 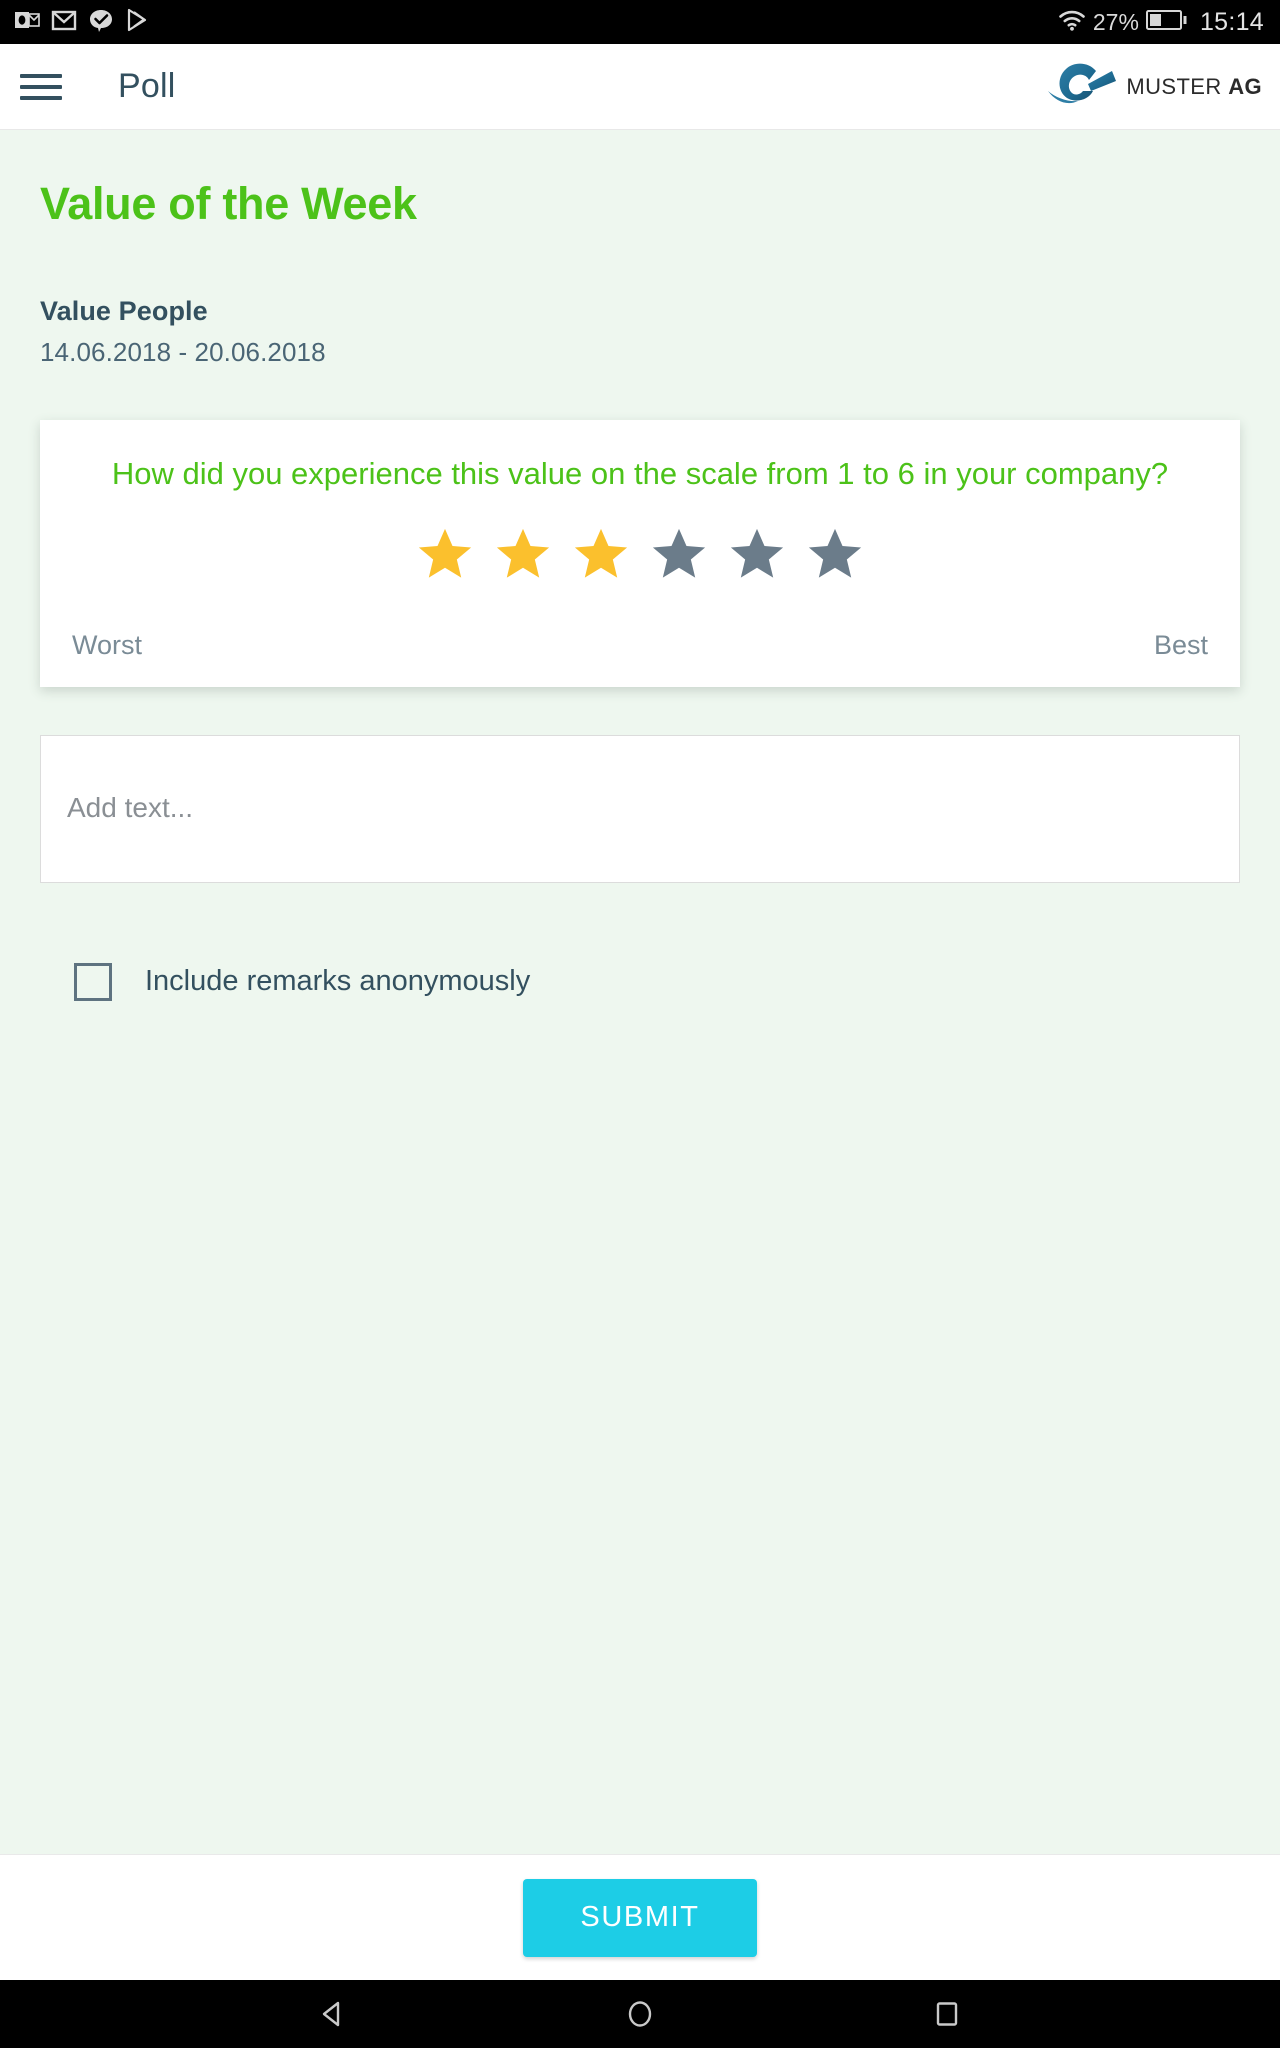 What do you see at coordinates (640, 981) in the screenshot?
I see `anonymous-checkbox-row: Include remarks anonymously` at bounding box center [640, 981].